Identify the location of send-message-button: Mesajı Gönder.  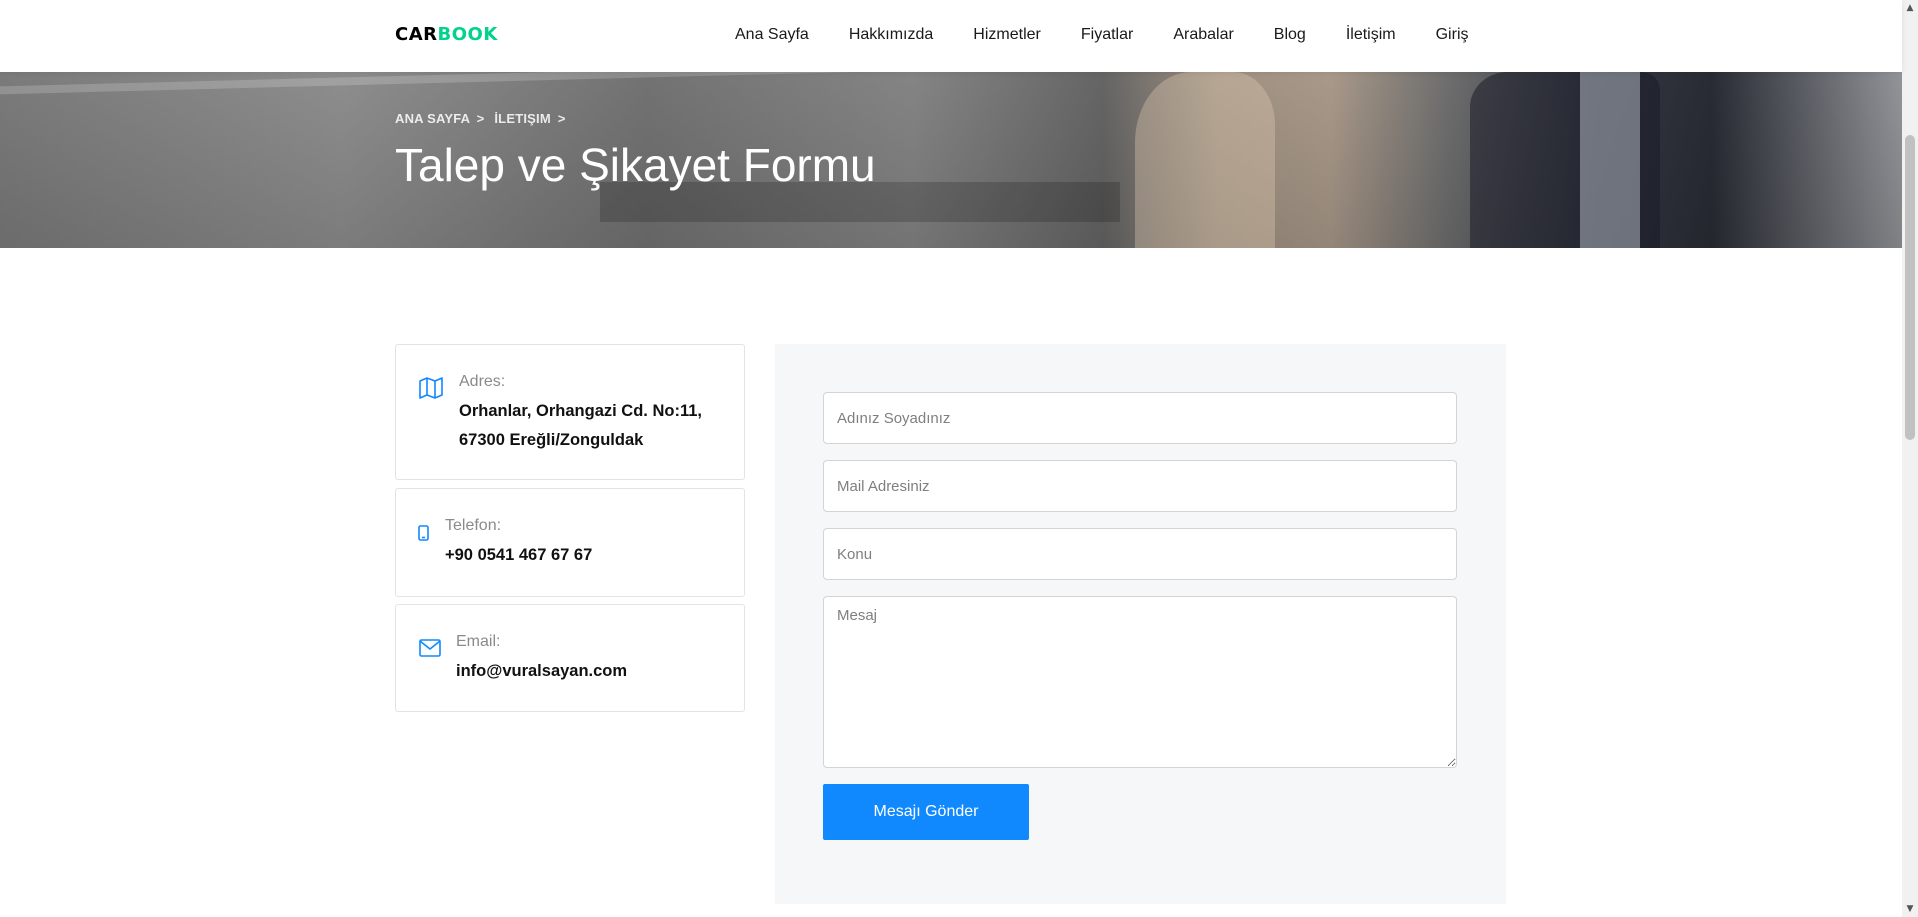
(926, 812).